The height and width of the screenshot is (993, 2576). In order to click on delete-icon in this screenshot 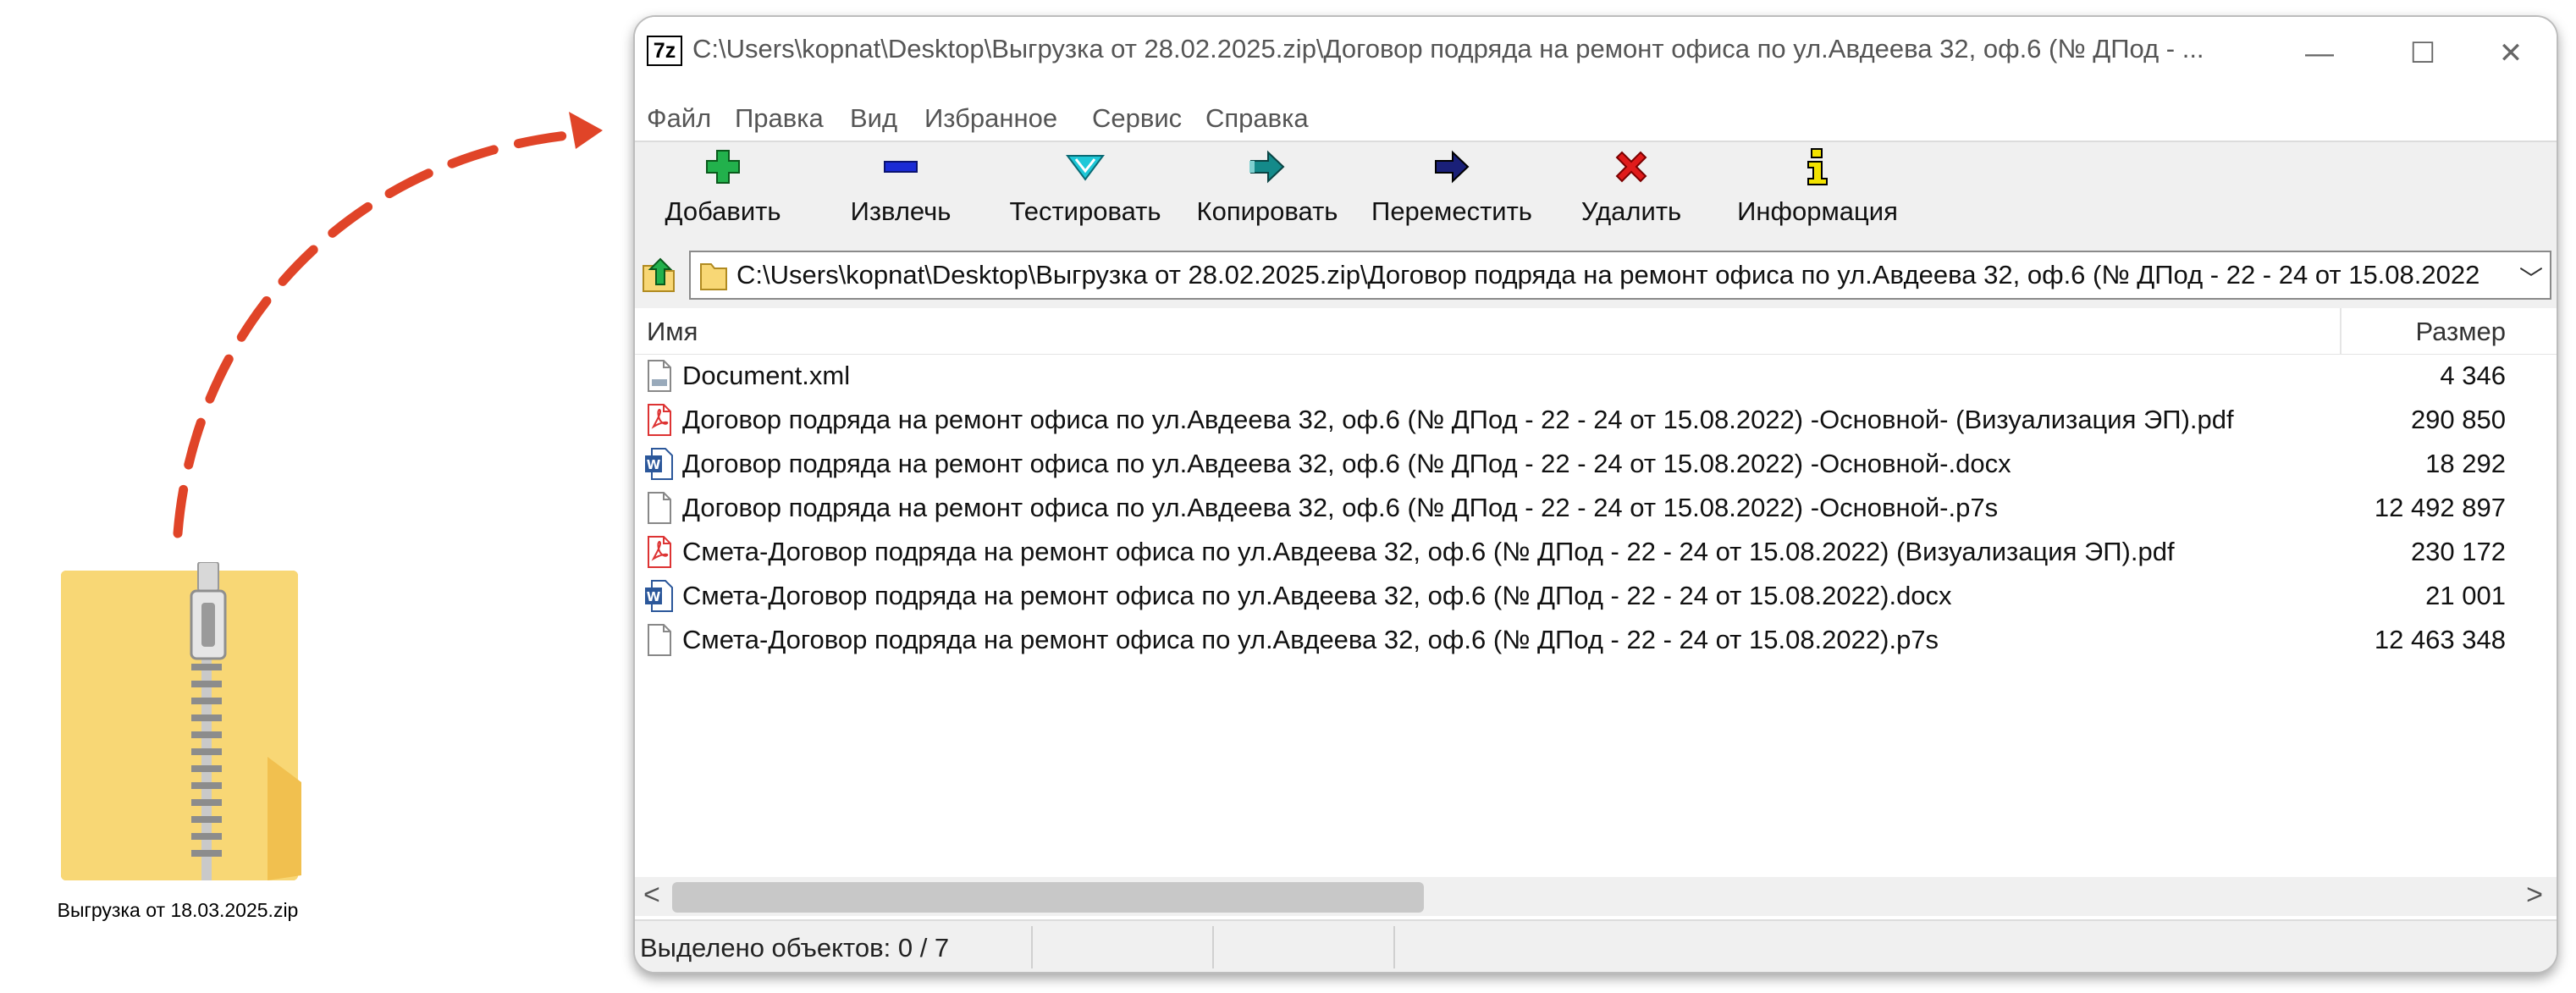, I will do `click(1631, 167)`.